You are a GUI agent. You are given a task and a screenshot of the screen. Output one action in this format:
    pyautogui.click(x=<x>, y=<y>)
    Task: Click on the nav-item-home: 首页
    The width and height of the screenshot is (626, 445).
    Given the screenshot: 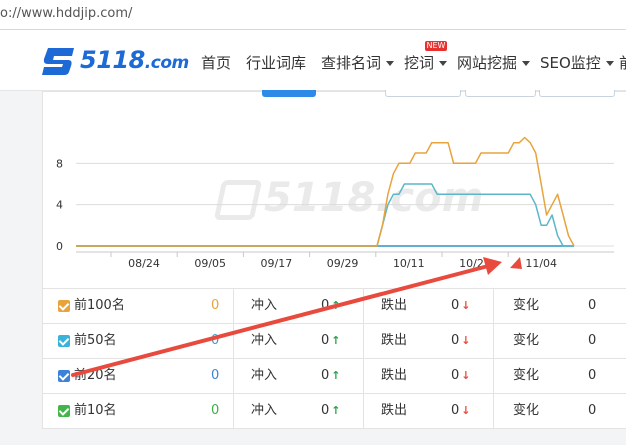 What is the action you would take?
    pyautogui.click(x=216, y=62)
    